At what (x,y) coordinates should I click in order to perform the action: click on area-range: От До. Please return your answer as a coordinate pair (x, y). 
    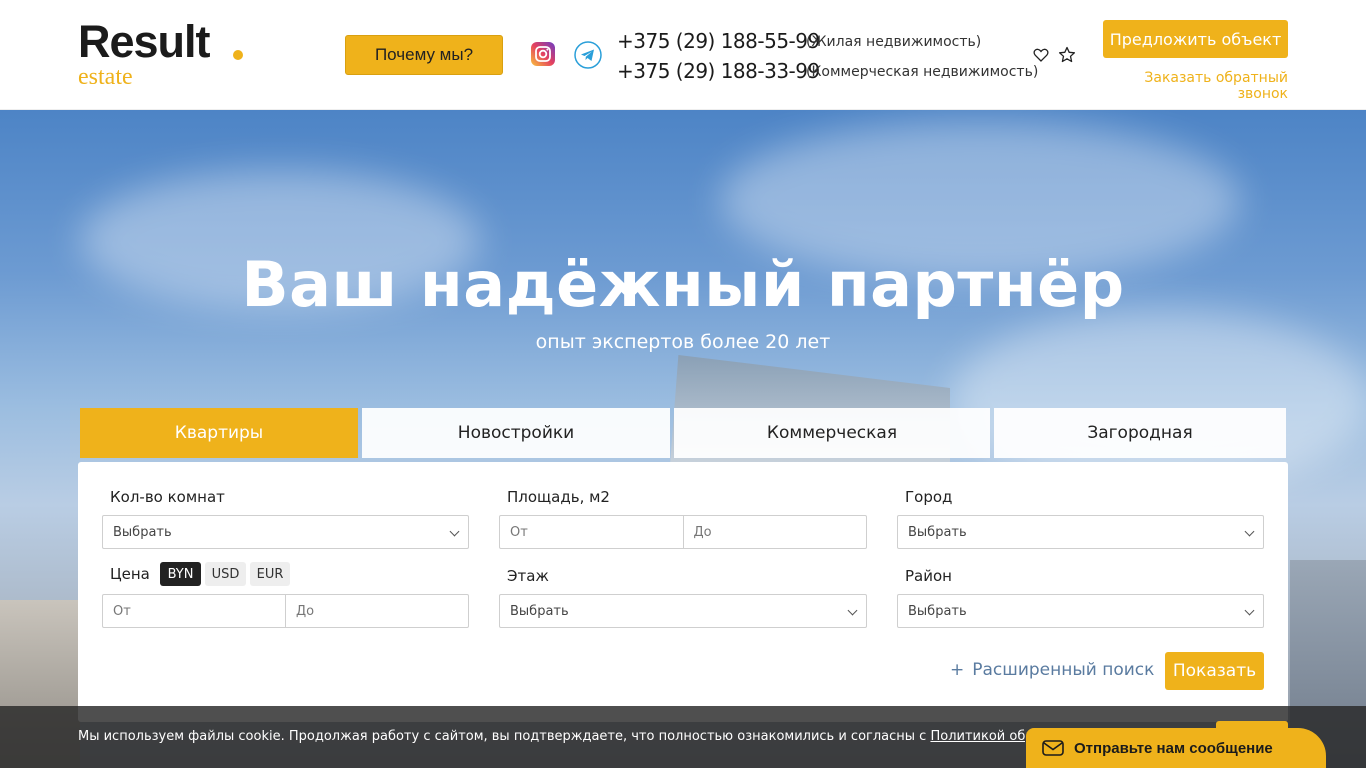
    Looking at the image, I should click on (683, 532).